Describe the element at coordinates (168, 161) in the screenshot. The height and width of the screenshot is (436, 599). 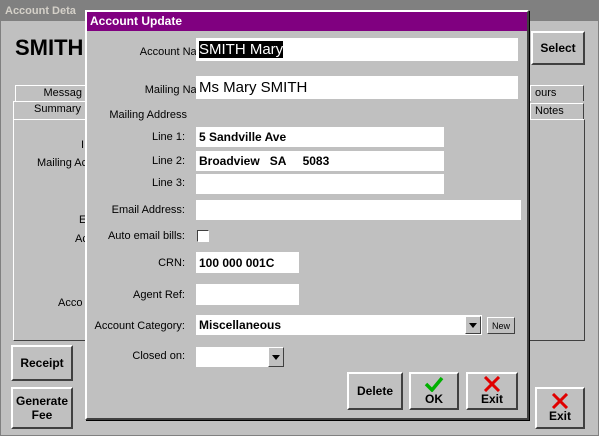
I see `line2-label: Line 2:` at that location.